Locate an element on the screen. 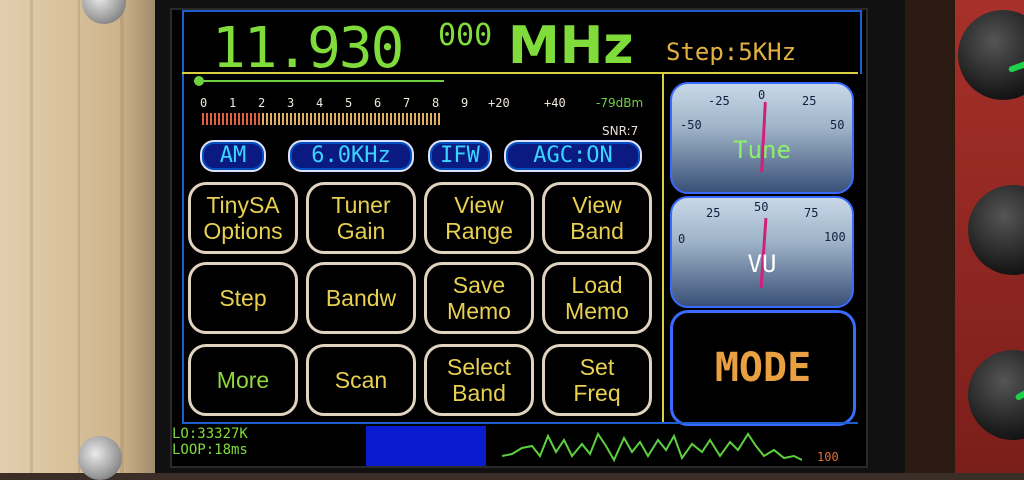 This screenshot has width=1024, height=480. tune-meter: -50 -25 0 25 50 Tune is located at coordinates (762, 138).